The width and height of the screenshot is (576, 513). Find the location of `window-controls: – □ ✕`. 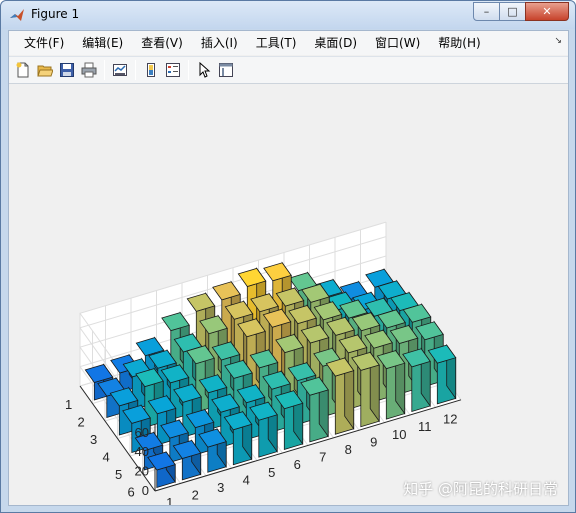

window-controls: – □ ✕ is located at coordinates (521, 11).